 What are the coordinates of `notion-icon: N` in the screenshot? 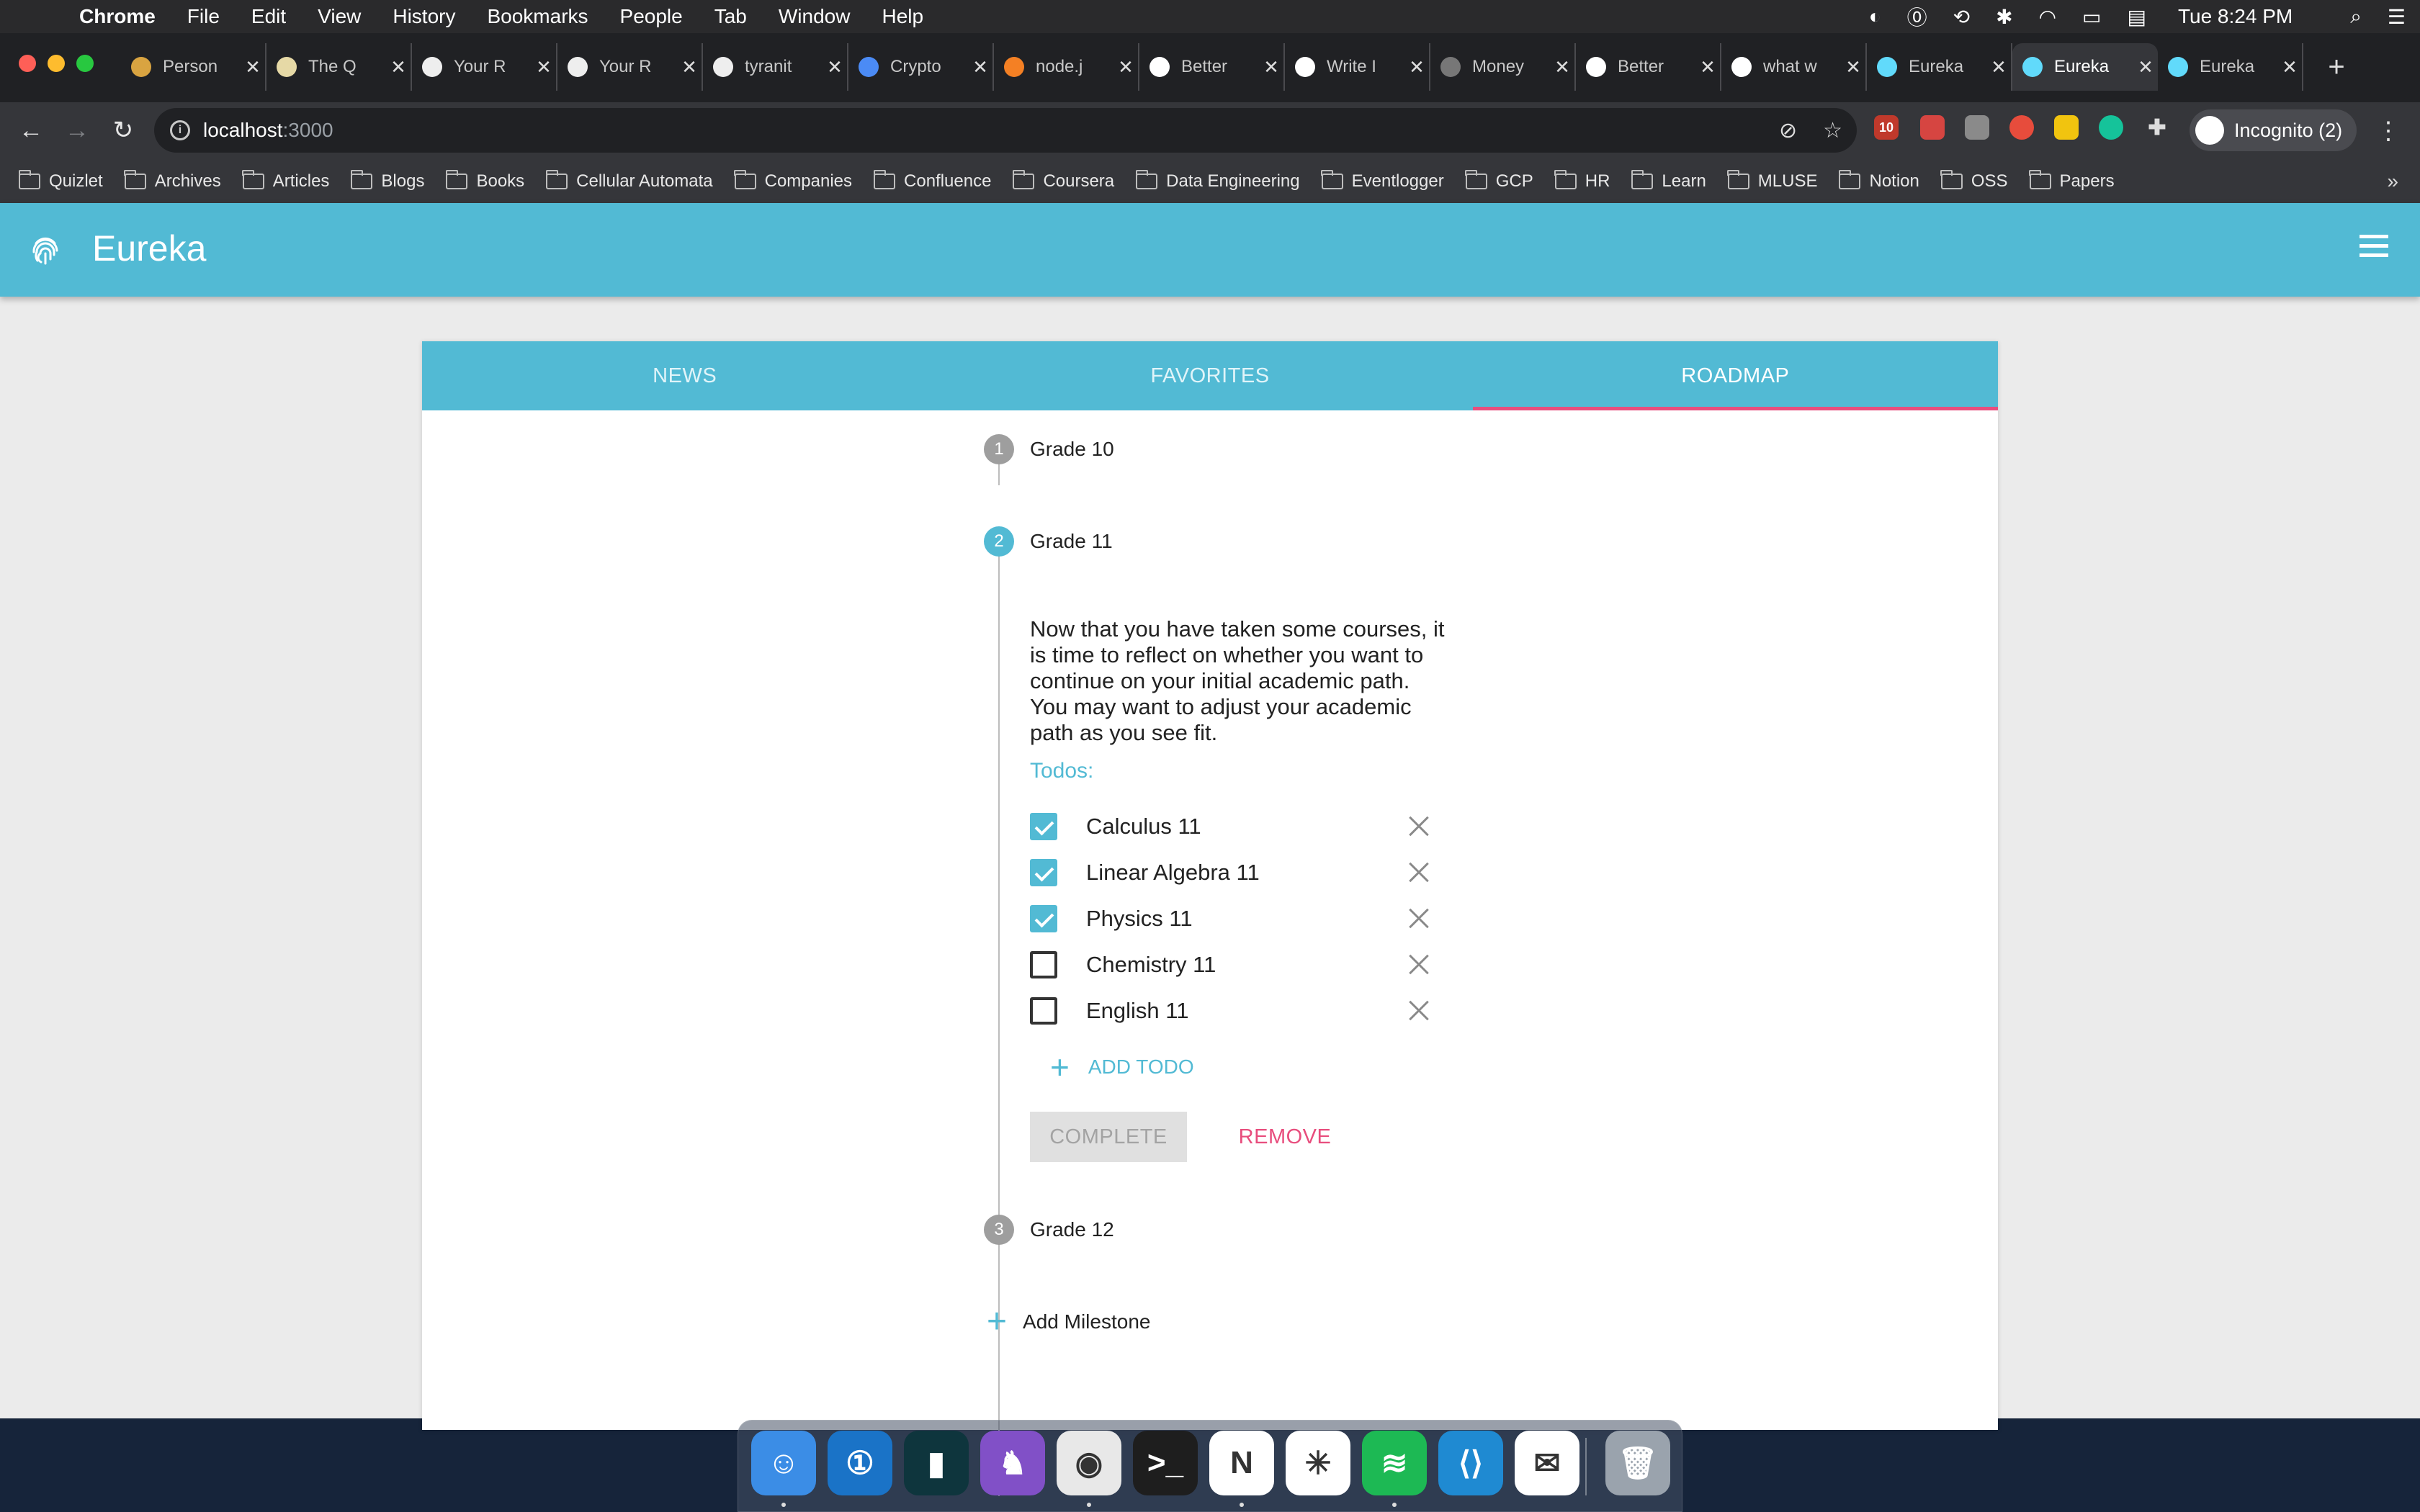 It's located at (1241, 1463).